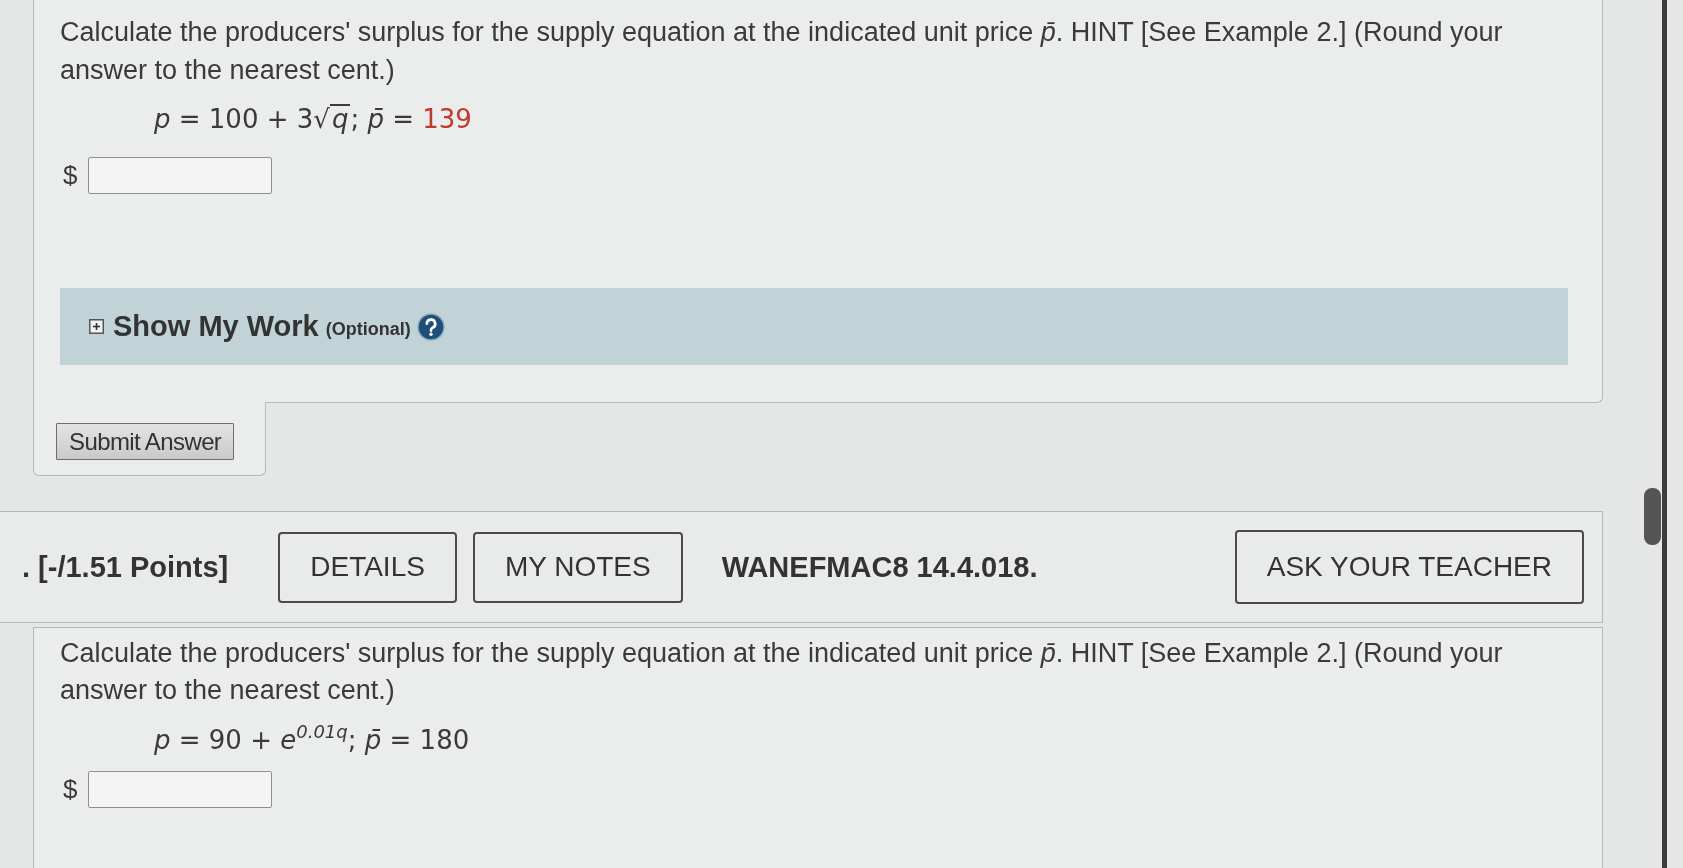 The height and width of the screenshot is (868, 1683). Describe the element at coordinates (1409, 567) in the screenshot. I see `ask-teacher-button: ASK YOUR TEACHER` at that location.